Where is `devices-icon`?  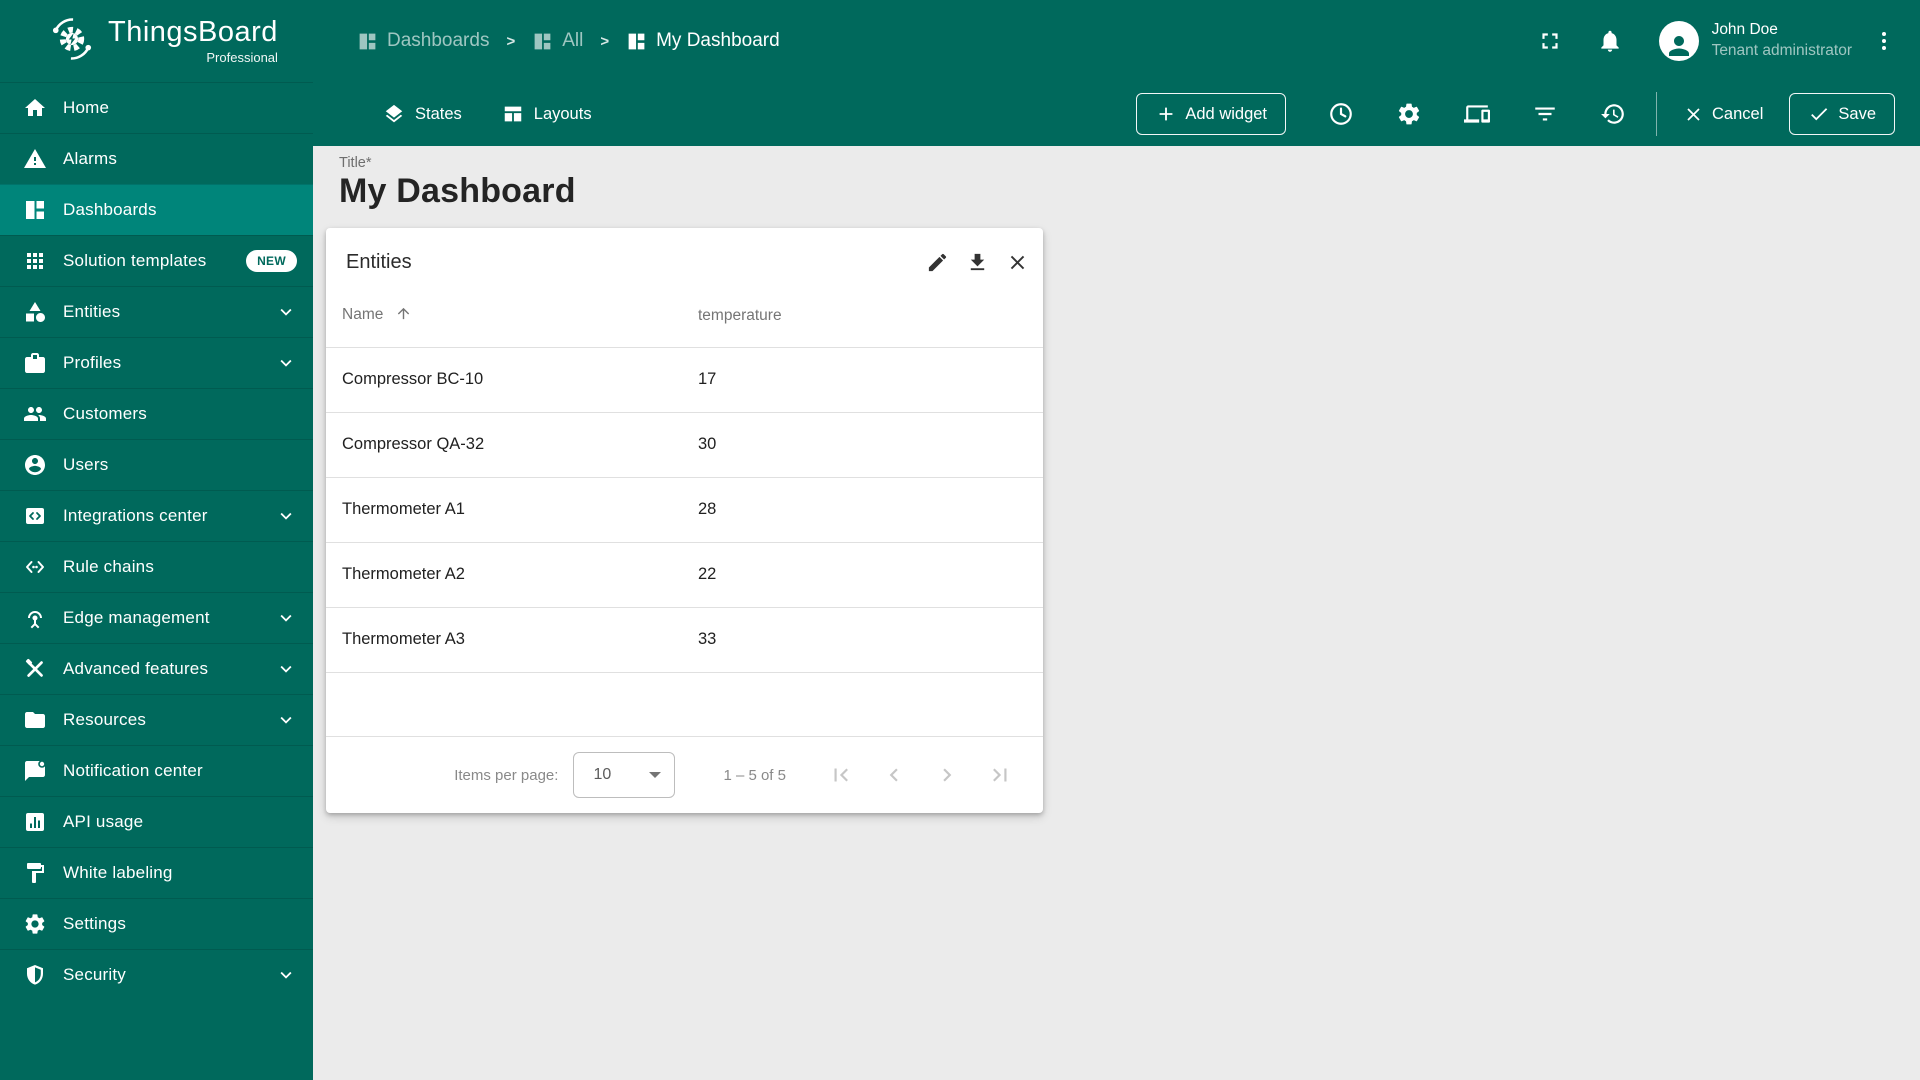
devices-icon is located at coordinates (1477, 114).